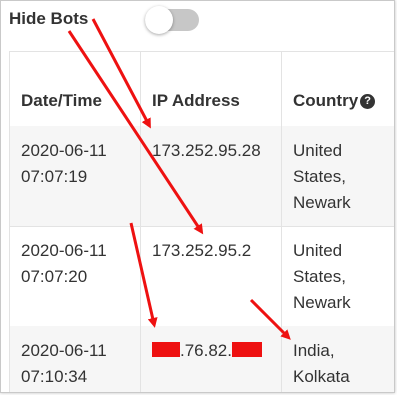  I want to click on toolbar: Hide Bots, so click(197, 23).